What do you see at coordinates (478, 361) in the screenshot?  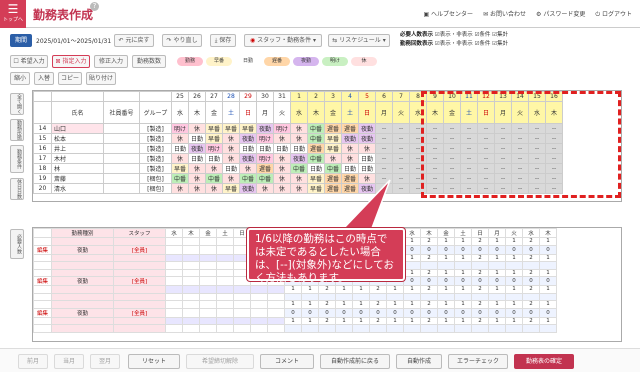 I see `error-check-button: エラーチェック` at bounding box center [478, 361].